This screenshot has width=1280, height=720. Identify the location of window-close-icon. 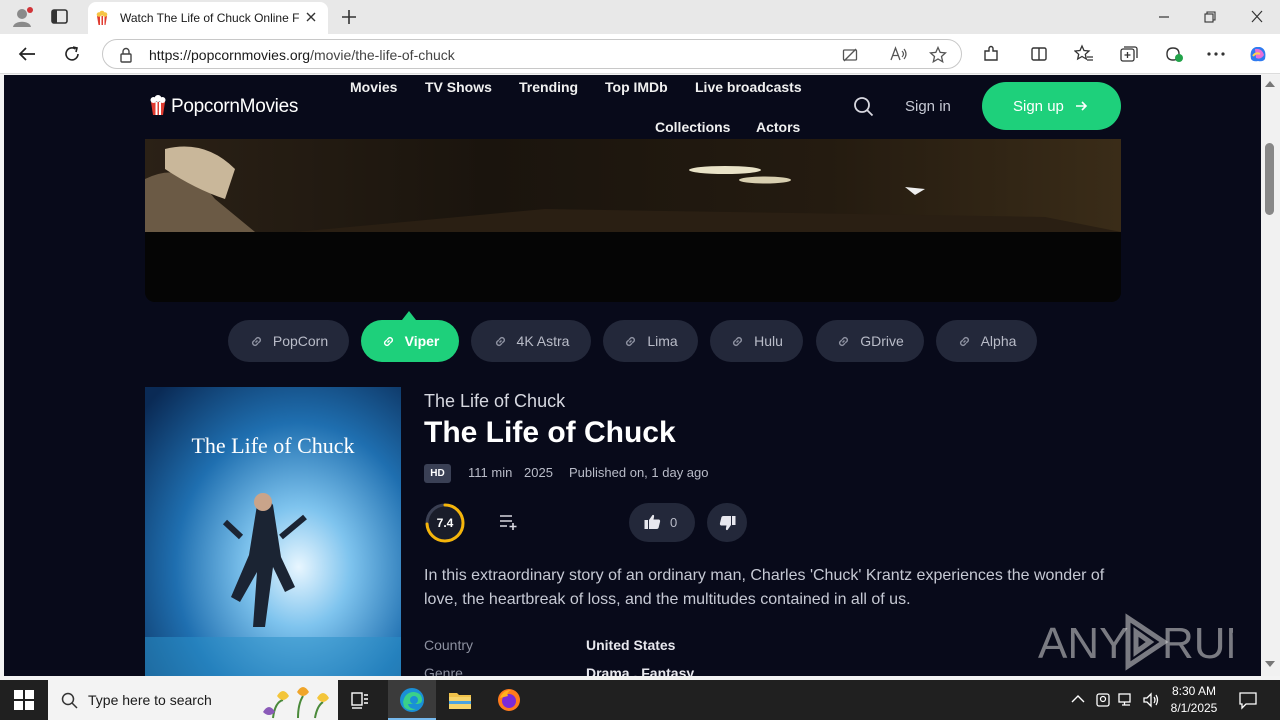
(1257, 17).